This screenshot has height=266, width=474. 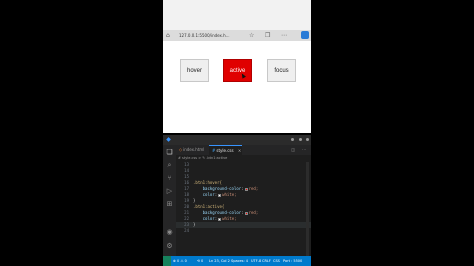 I want to click on browser-top-bar, so click(x=237, y=15).